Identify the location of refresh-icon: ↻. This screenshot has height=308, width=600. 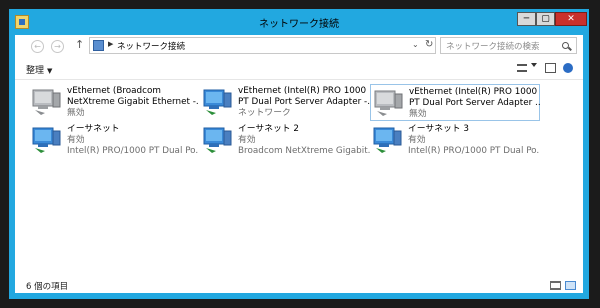
(429, 44).